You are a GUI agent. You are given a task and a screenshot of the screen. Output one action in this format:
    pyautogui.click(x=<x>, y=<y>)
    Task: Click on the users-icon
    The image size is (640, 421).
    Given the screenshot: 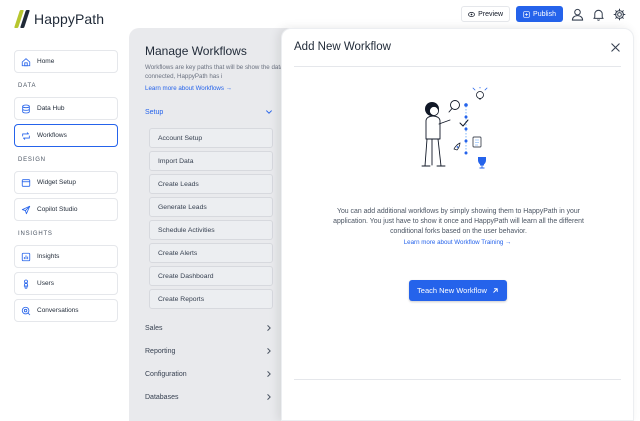 What is the action you would take?
    pyautogui.click(x=26, y=284)
    